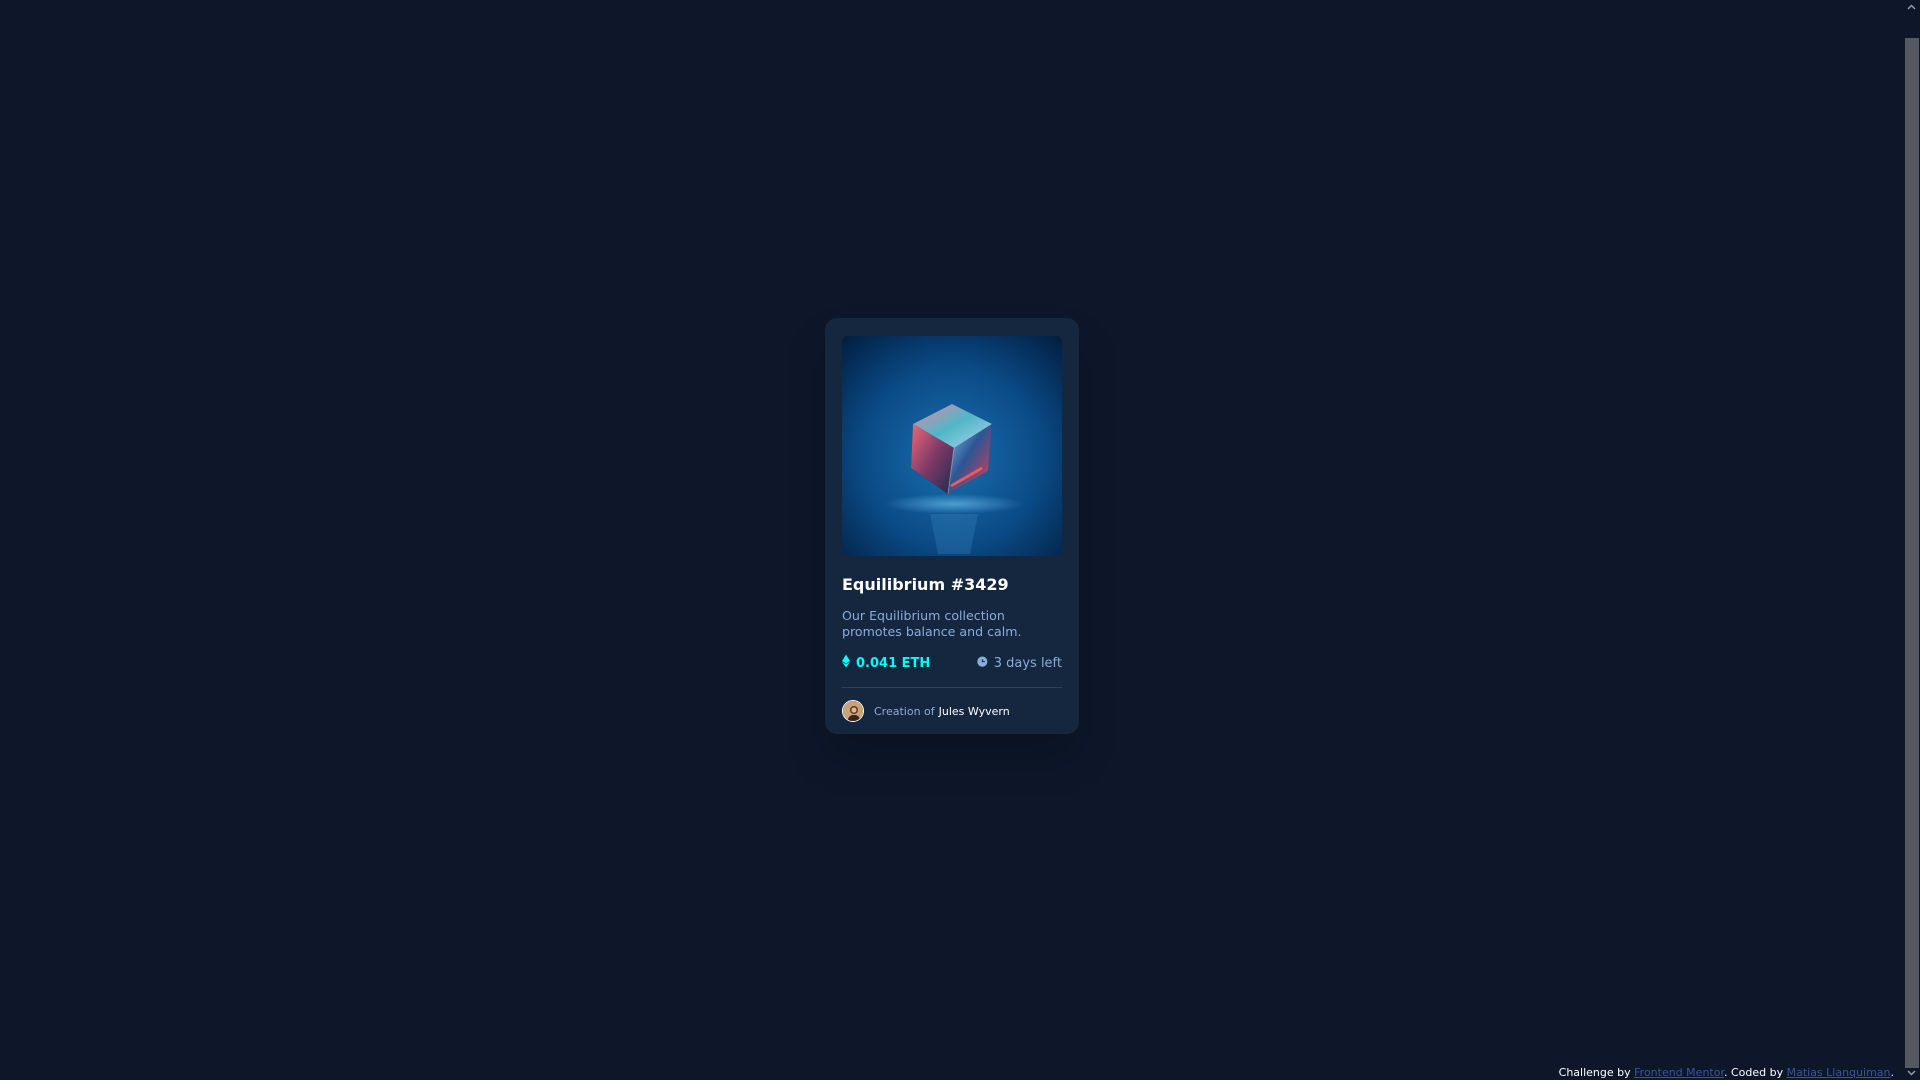 Image resolution: width=1920 pixels, height=1080 pixels. I want to click on vertical-scrollbar, so click(1911, 540).